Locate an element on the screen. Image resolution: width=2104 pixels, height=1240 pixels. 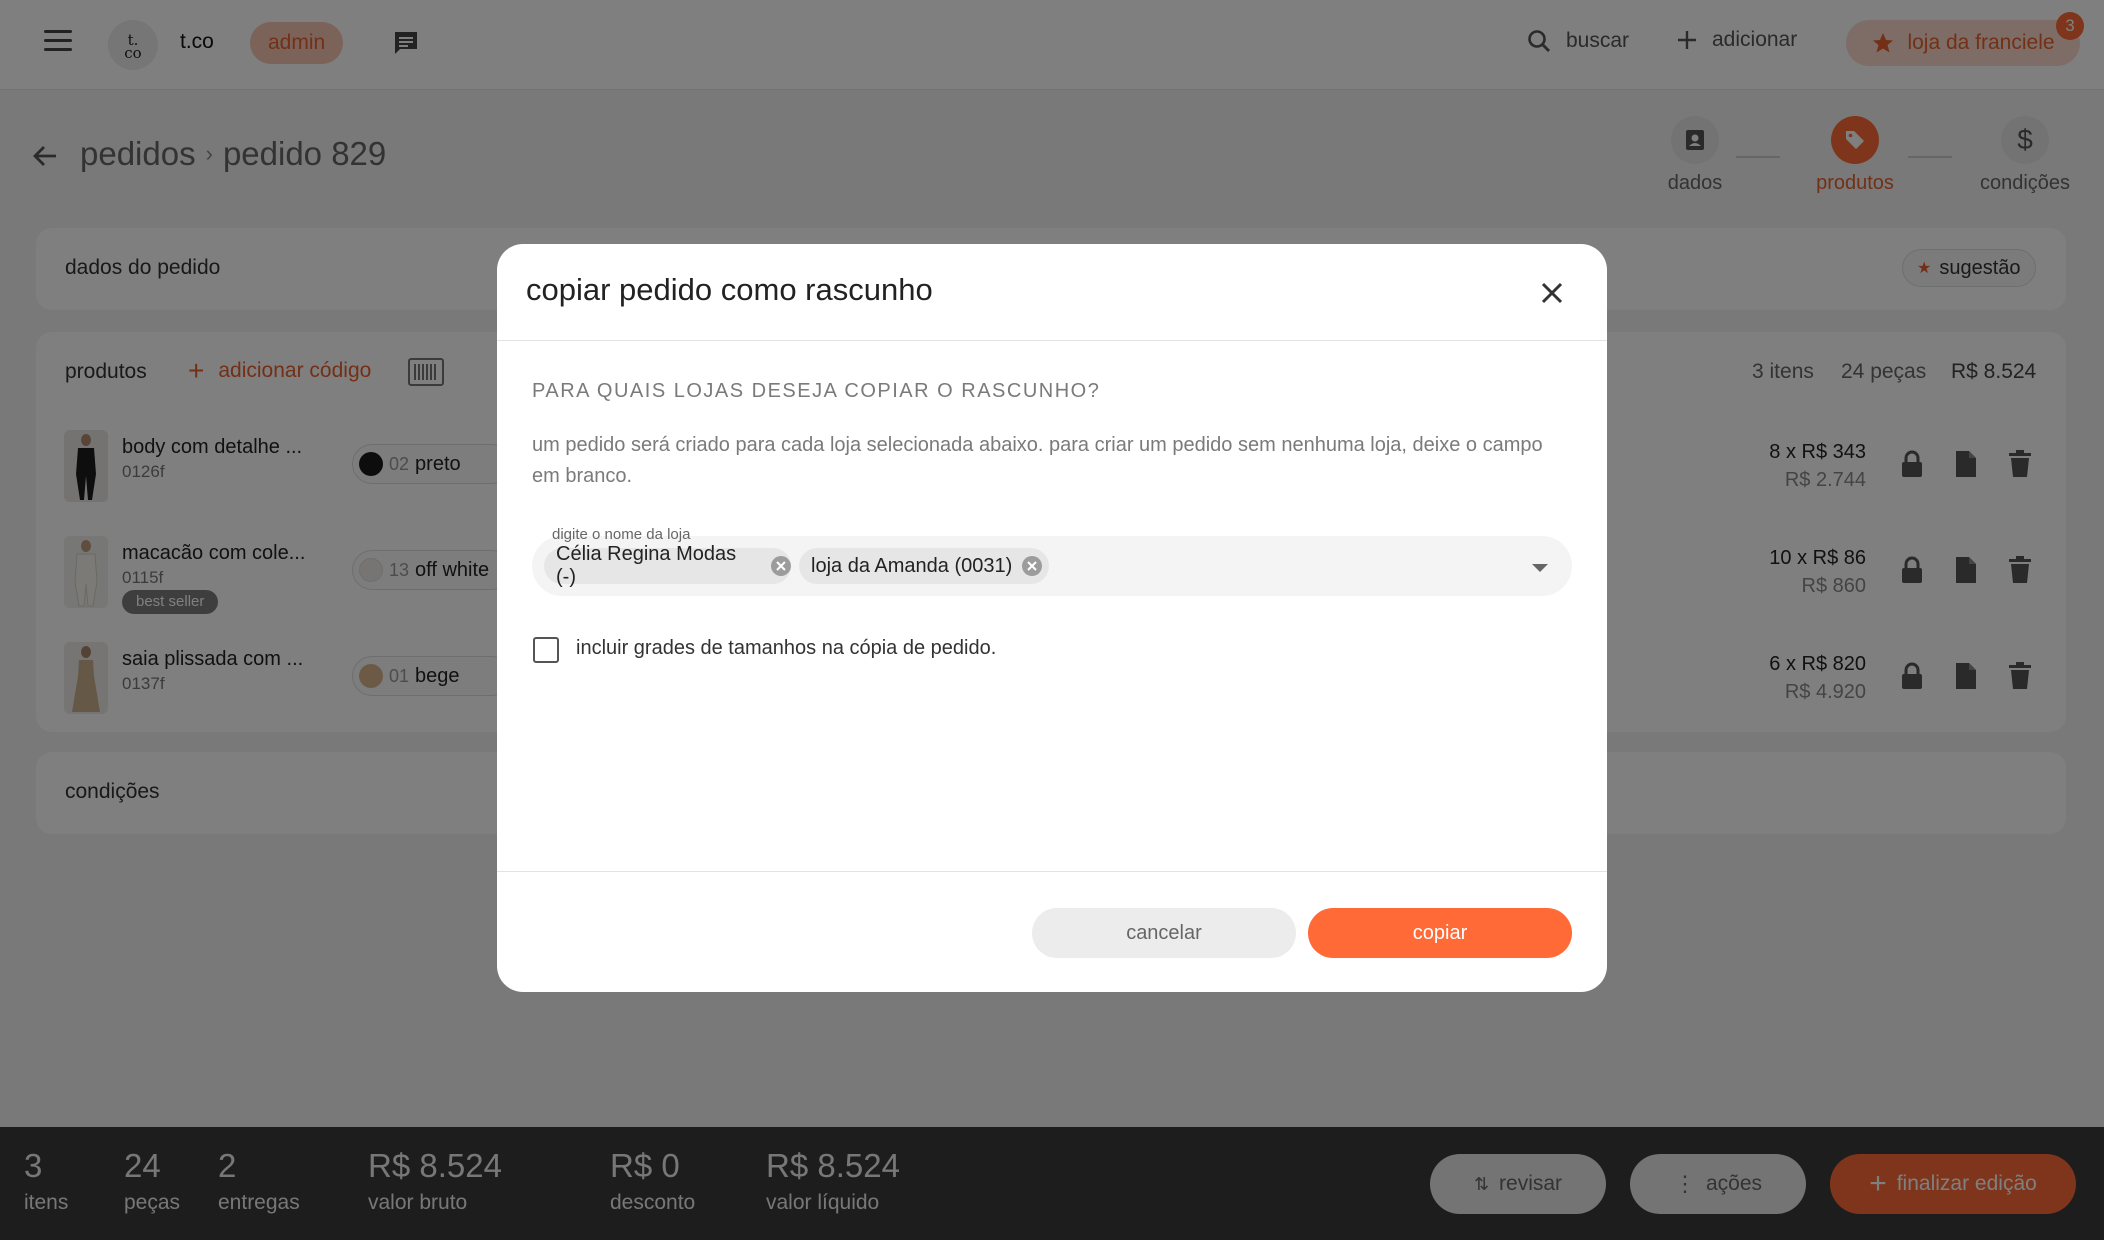
store-chip: loja da Amanda (0031) is located at coordinates (924, 566).